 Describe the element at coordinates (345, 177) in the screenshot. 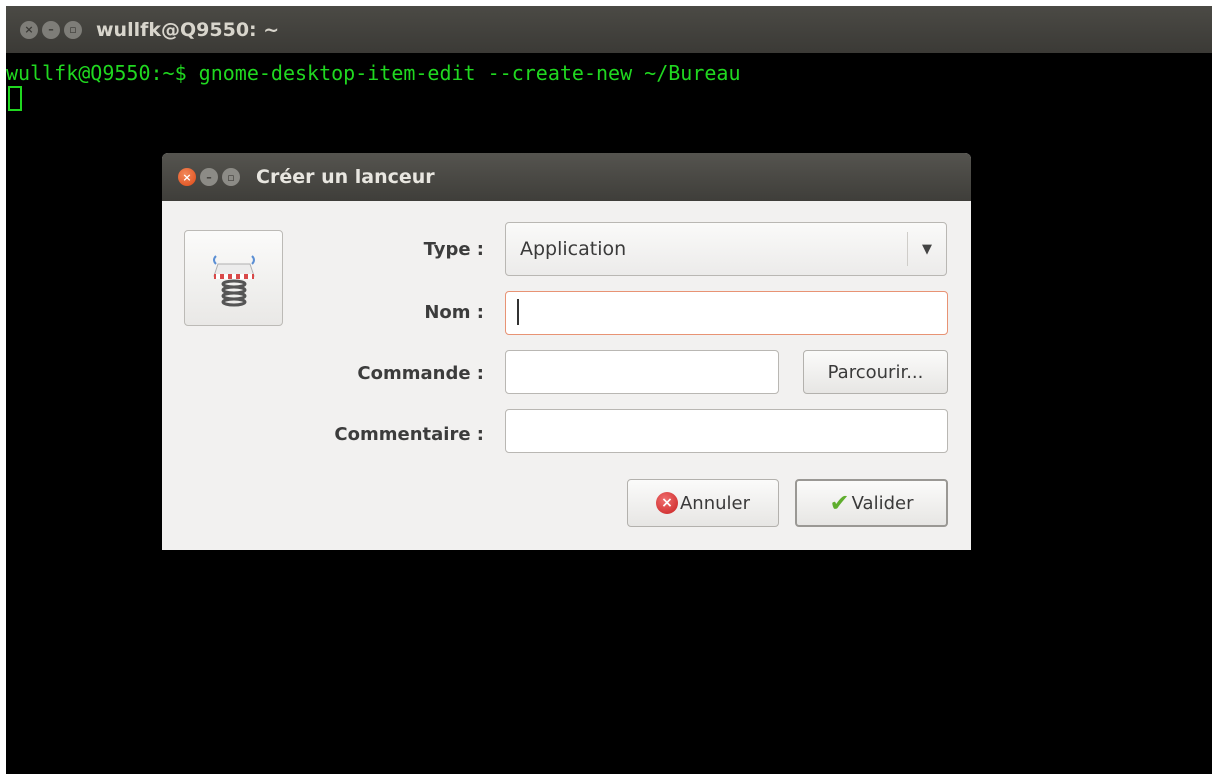

I see `dialog-title: Créer un lanceur` at that location.